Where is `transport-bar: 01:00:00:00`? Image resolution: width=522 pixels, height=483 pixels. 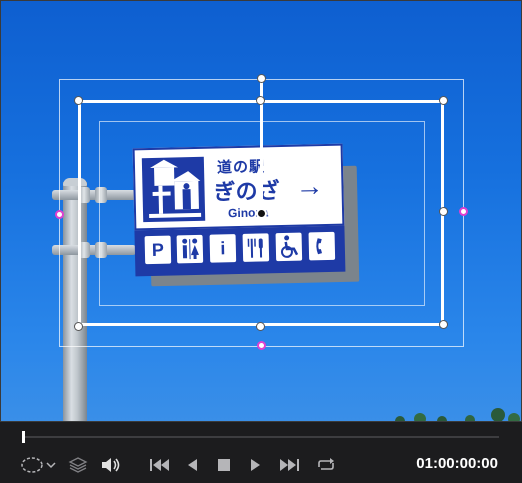
transport-bar: 01:00:00:00 is located at coordinates (261, 452).